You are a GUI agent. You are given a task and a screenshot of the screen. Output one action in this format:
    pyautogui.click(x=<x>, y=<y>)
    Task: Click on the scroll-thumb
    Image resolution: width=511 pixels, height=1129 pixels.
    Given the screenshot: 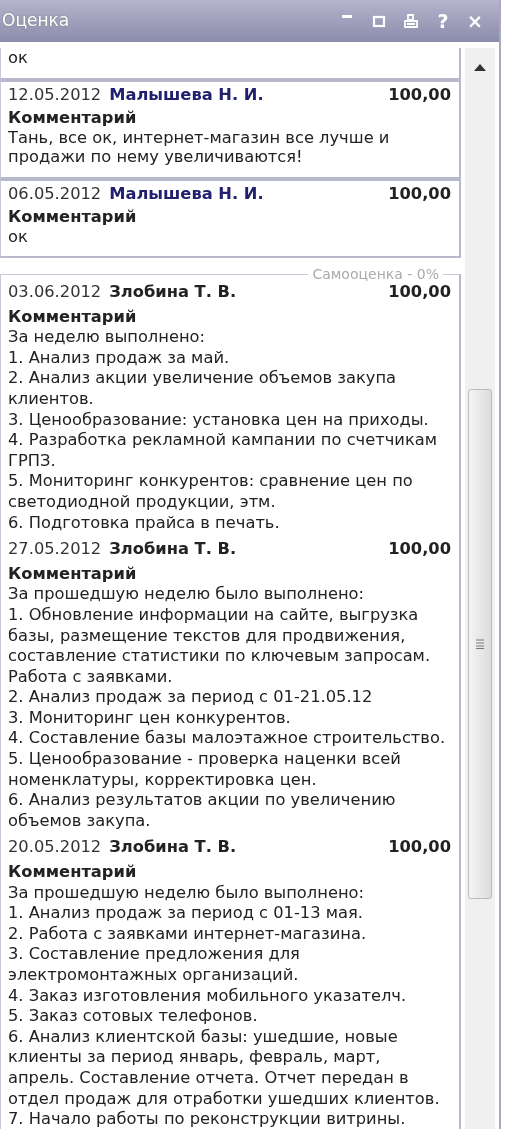 What is the action you would take?
    pyautogui.click(x=480, y=644)
    